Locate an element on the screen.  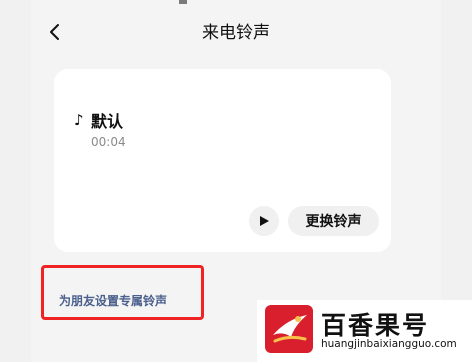
highlight-annotation-box is located at coordinates (122, 292).